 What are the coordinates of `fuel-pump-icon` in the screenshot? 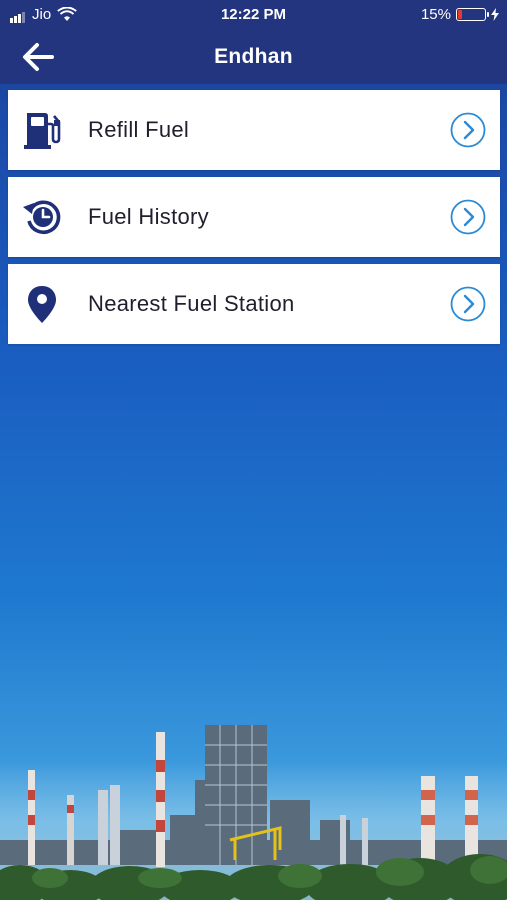 It's located at (42, 131).